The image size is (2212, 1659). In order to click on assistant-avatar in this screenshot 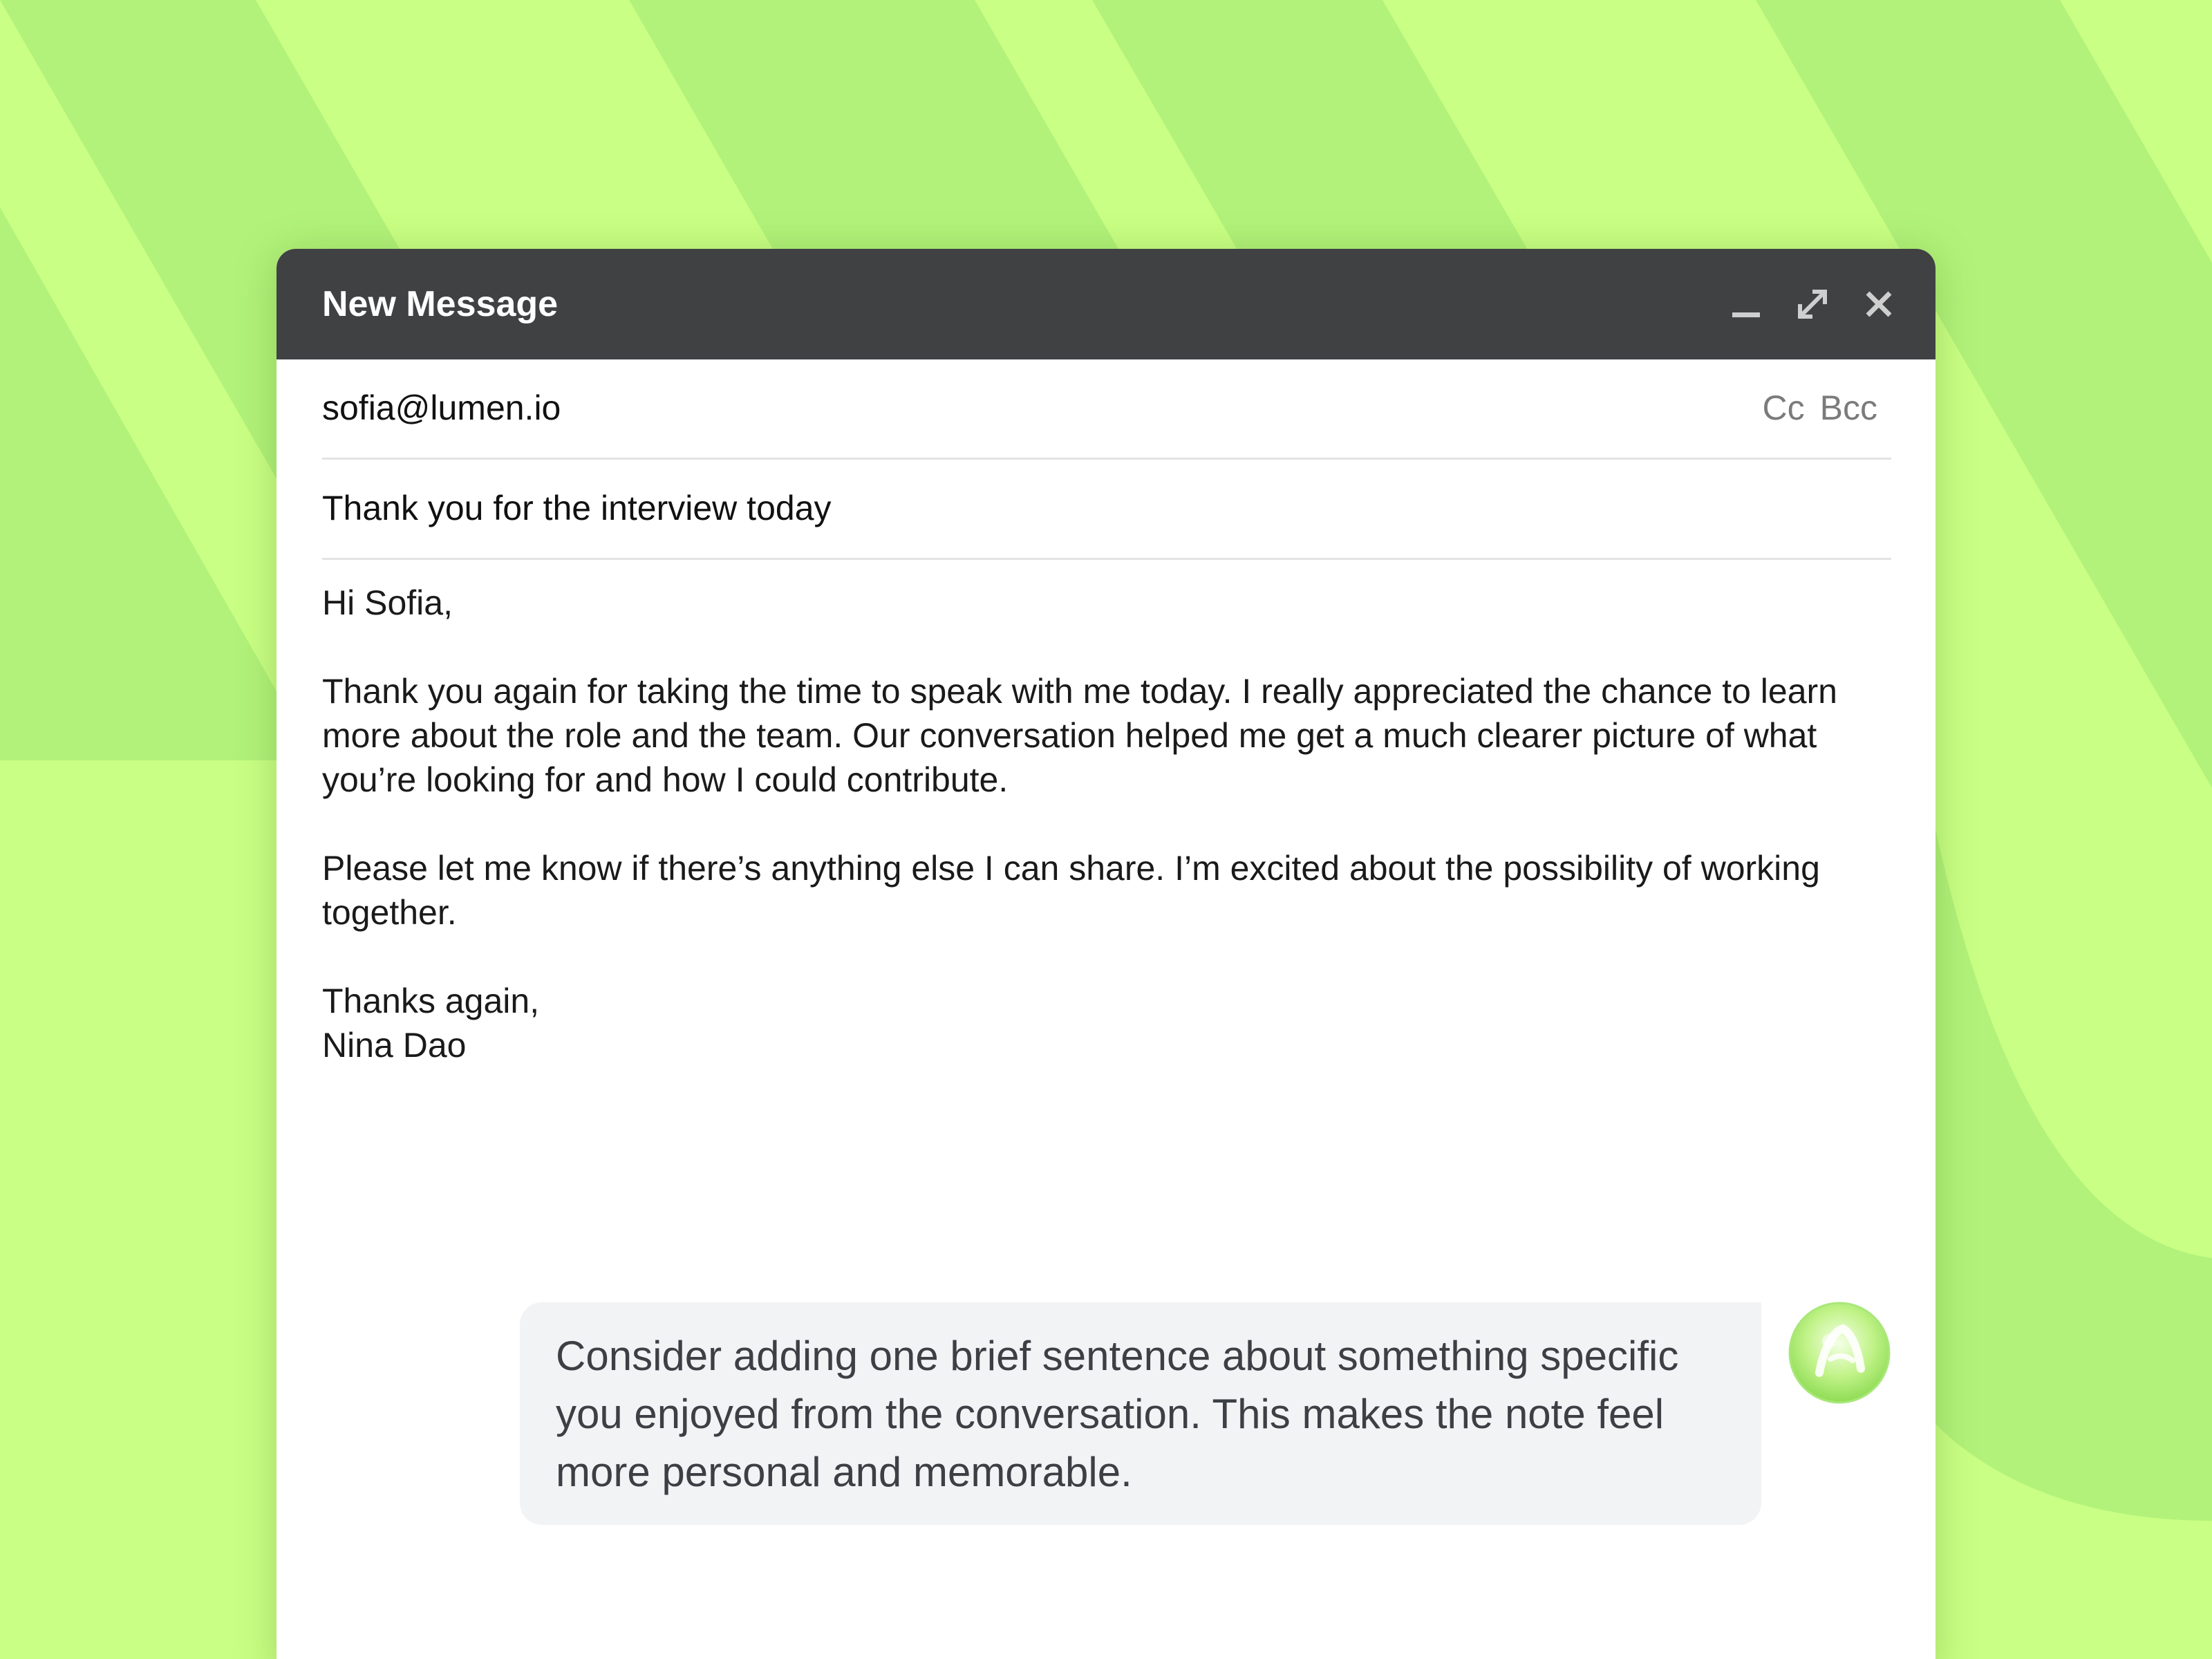, I will do `click(1839, 1353)`.